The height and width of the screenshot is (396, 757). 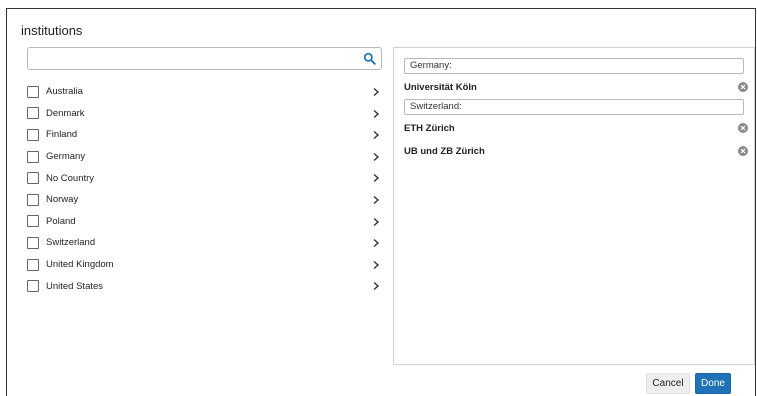 I want to click on country-label: United Kingdom, so click(x=80, y=265).